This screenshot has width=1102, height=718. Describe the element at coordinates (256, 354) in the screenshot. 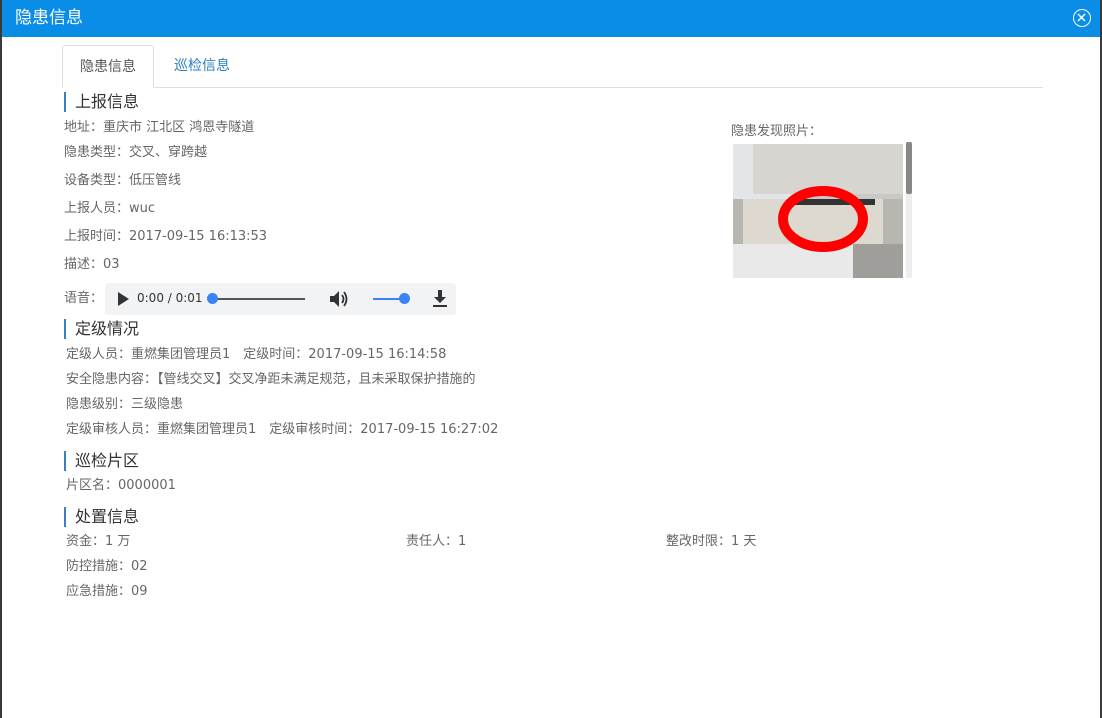

I see `grading-grader: 定级人员：重燃集团管理员1 定级时间：2017-09-15 16:14:58` at that location.